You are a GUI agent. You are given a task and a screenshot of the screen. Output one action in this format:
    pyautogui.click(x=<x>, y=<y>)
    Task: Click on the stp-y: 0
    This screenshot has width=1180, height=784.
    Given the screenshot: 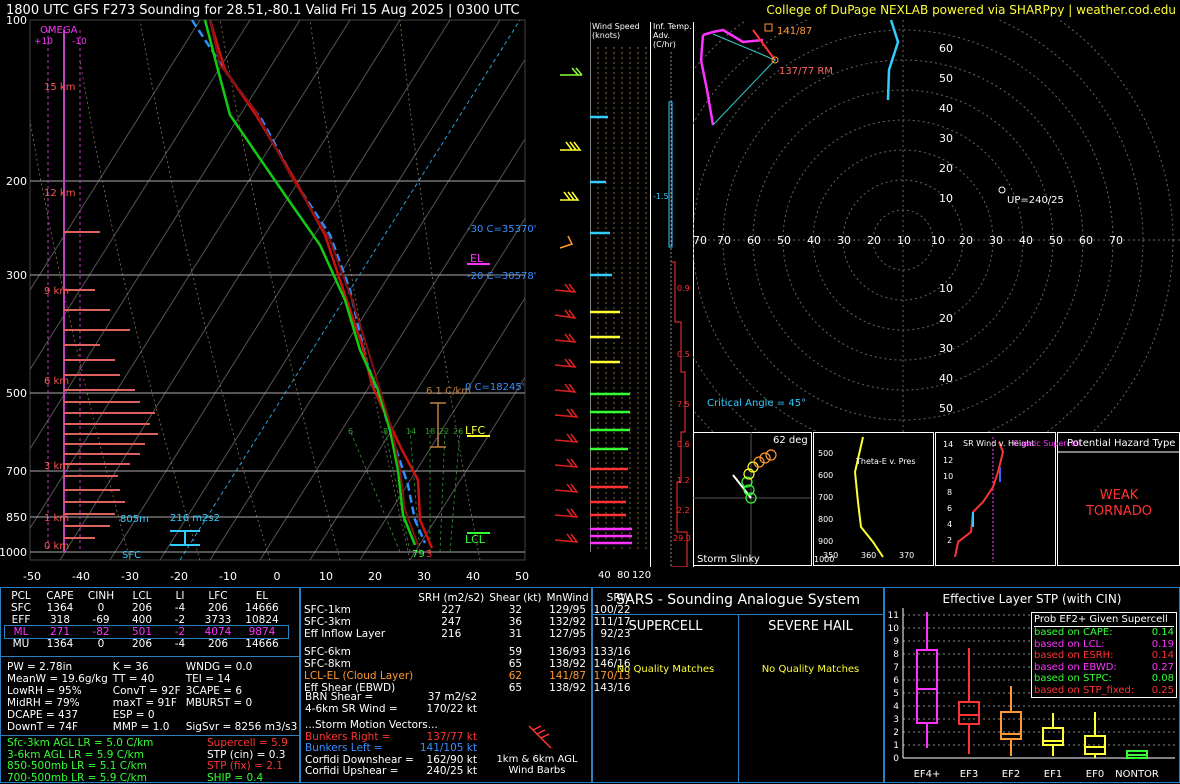 What is the action you would take?
    pyautogui.click(x=896, y=759)
    